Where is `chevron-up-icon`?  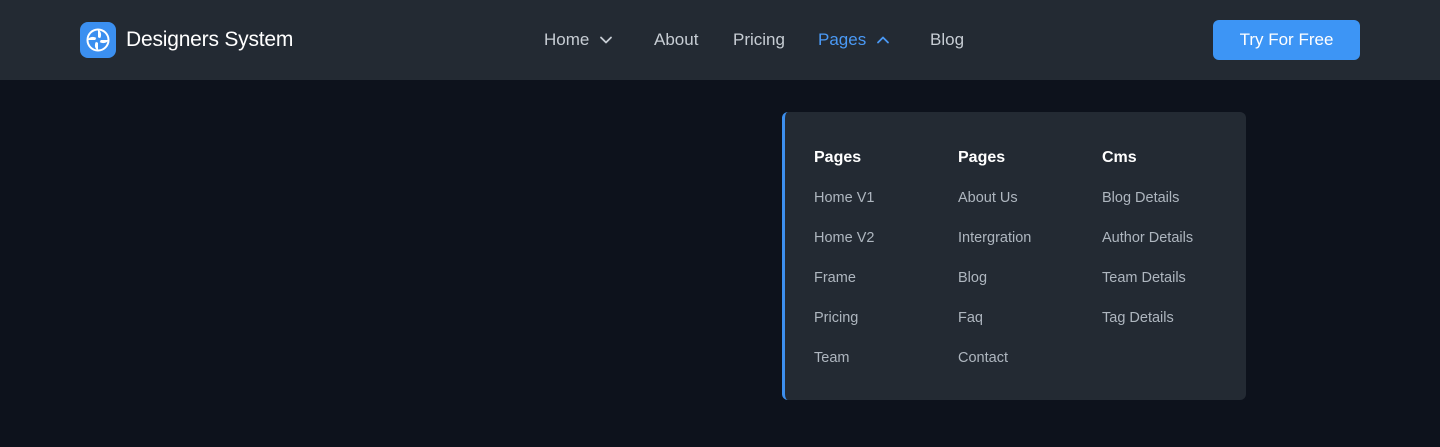 chevron-up-icon is located at coordinates (883, 40).